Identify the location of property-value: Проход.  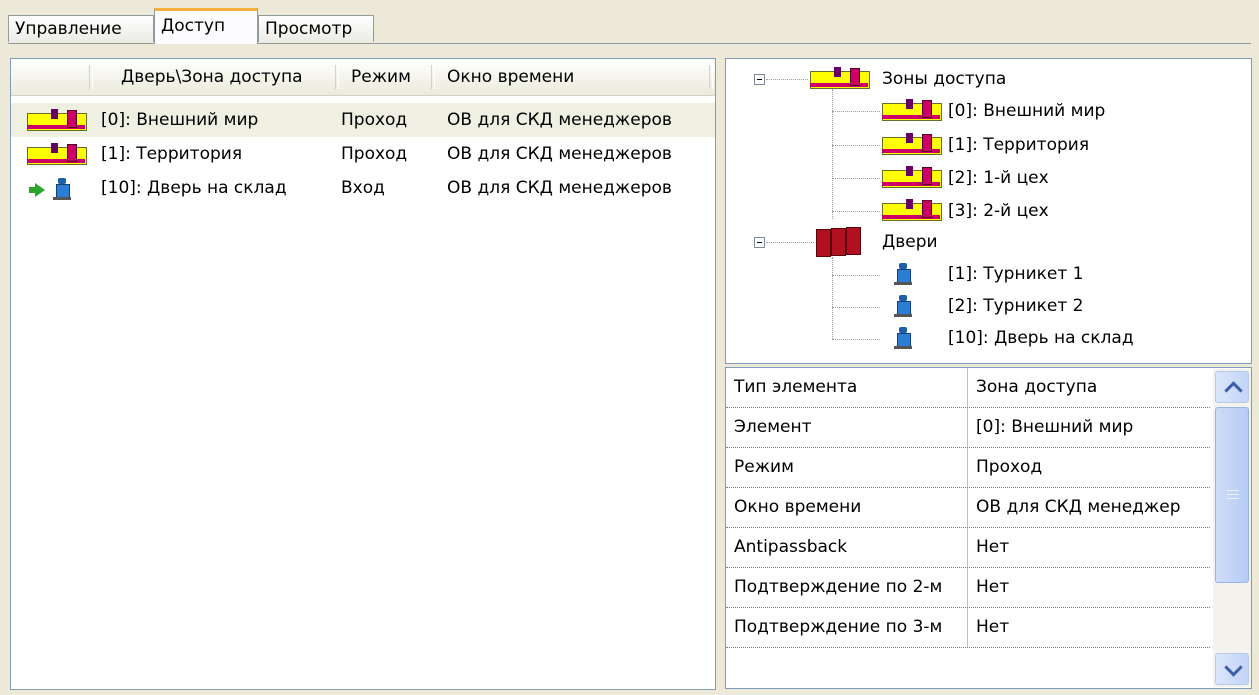
(1090, 467).